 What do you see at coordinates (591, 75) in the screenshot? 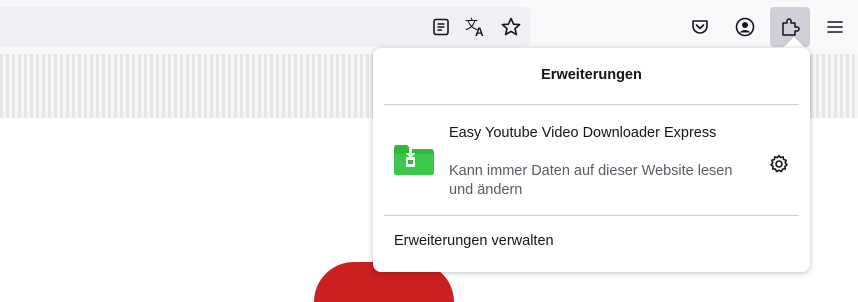
I see `panel-title: Erweiterungen` at bounding box center [591, 75].